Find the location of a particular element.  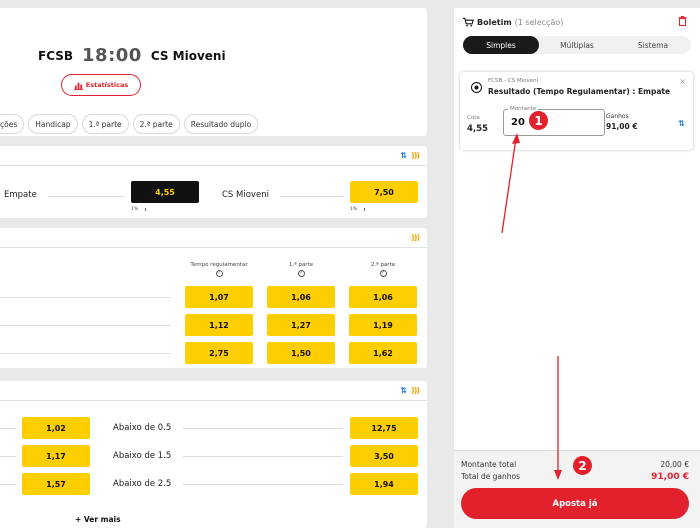

under-odd-2: 3,50 is located at coordinates (384, 456).